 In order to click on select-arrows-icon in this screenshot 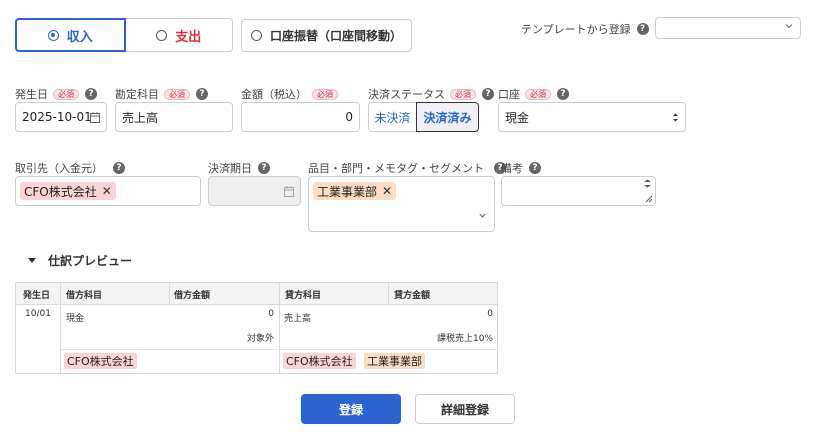, I will do `click(675, 117)`.